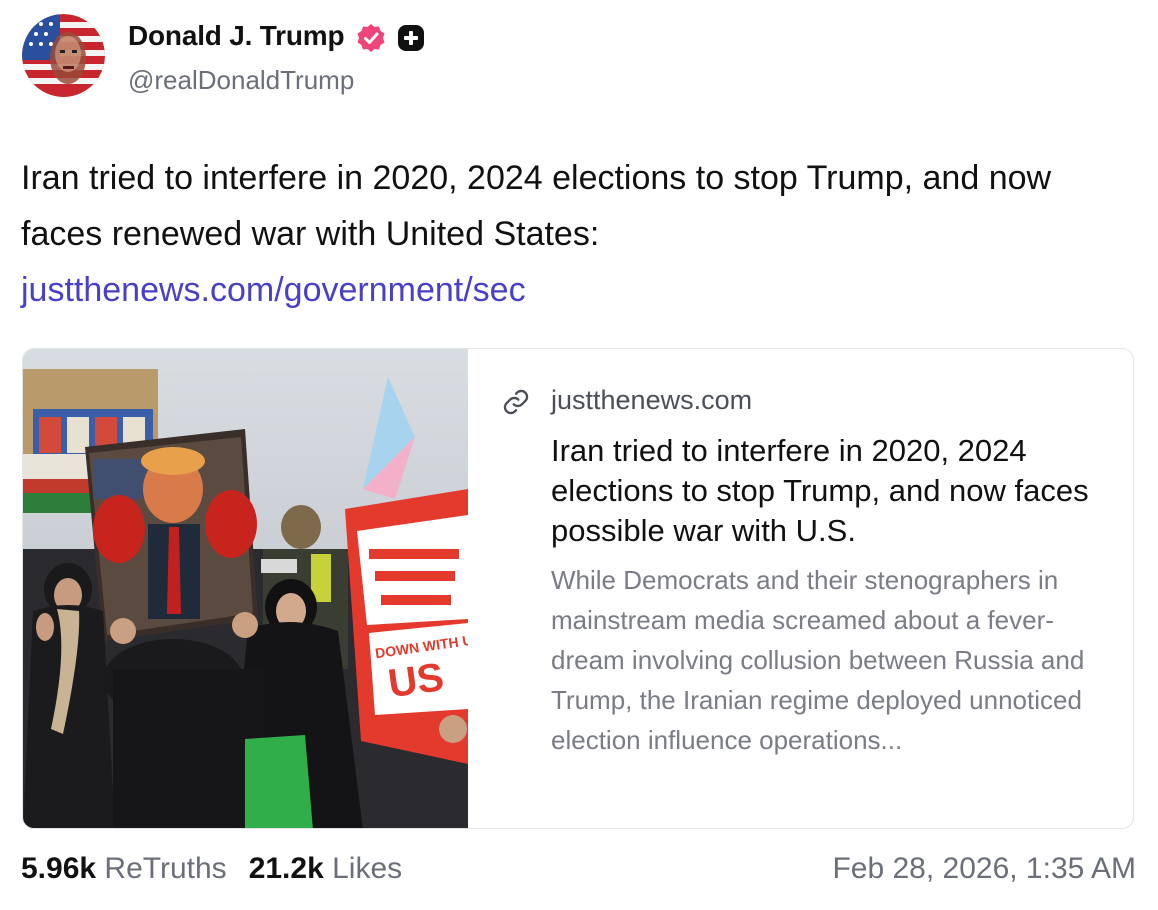 The width and height of the screenshot is (1158, 910). I want to click on plus-badge-icon, so click(411, 38).